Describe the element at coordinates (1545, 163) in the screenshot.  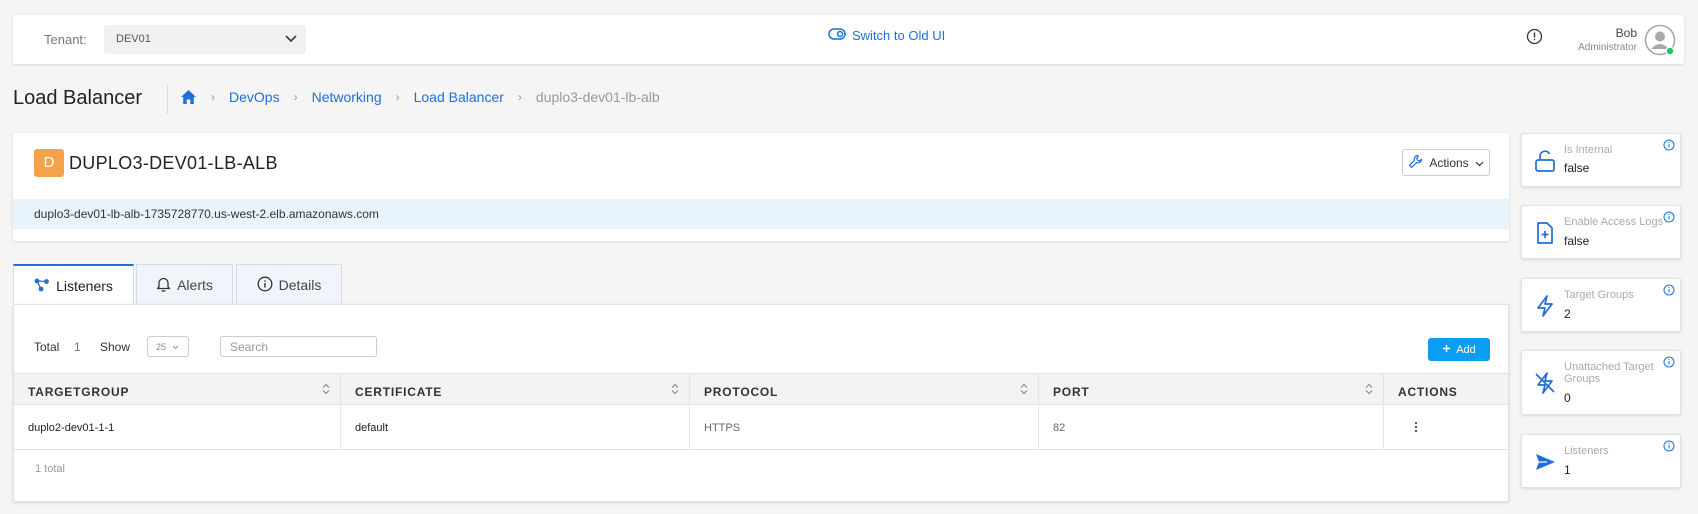
I see `unlock-icon` at that location.